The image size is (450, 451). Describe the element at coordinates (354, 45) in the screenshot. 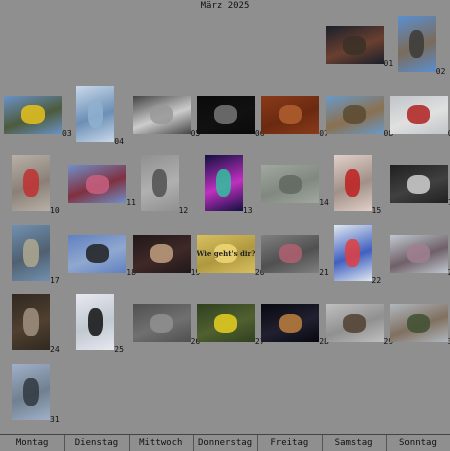

I see `night-window-photo` at that location.